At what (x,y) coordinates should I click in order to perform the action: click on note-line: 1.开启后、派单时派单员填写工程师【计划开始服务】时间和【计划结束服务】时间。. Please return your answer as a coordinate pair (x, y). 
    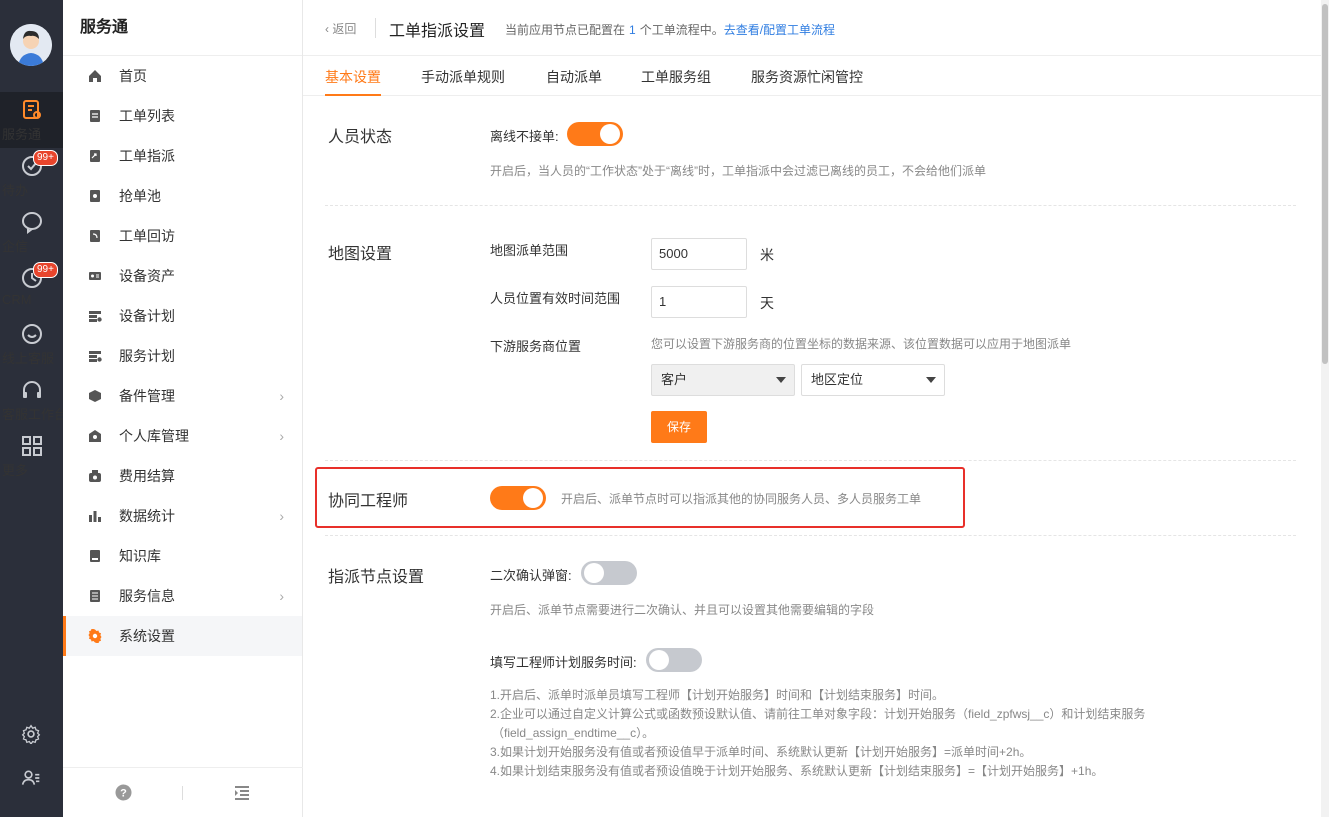
    Looking at the image, I should click on (717, 695).